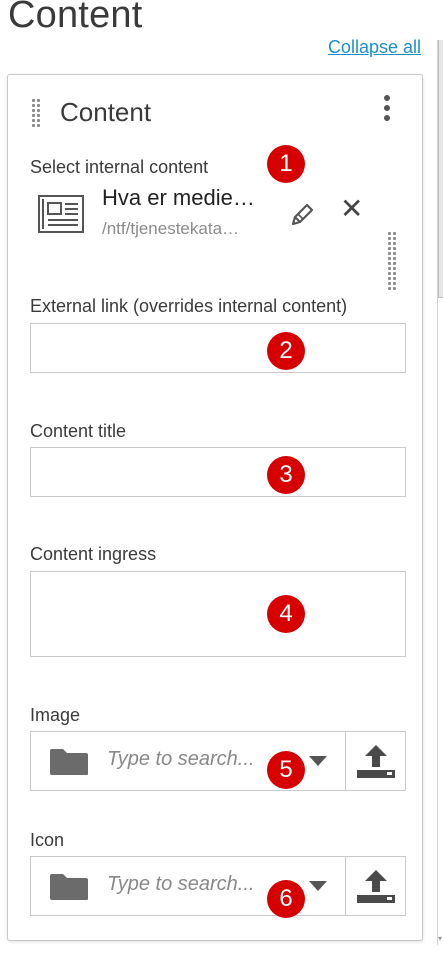 The height and width of the screenshot is (957, 443). What do you see at coordinates (286, 614) in the screenshot?
I see `annotation-badge-4: 4` at bounding box center [286, 614].